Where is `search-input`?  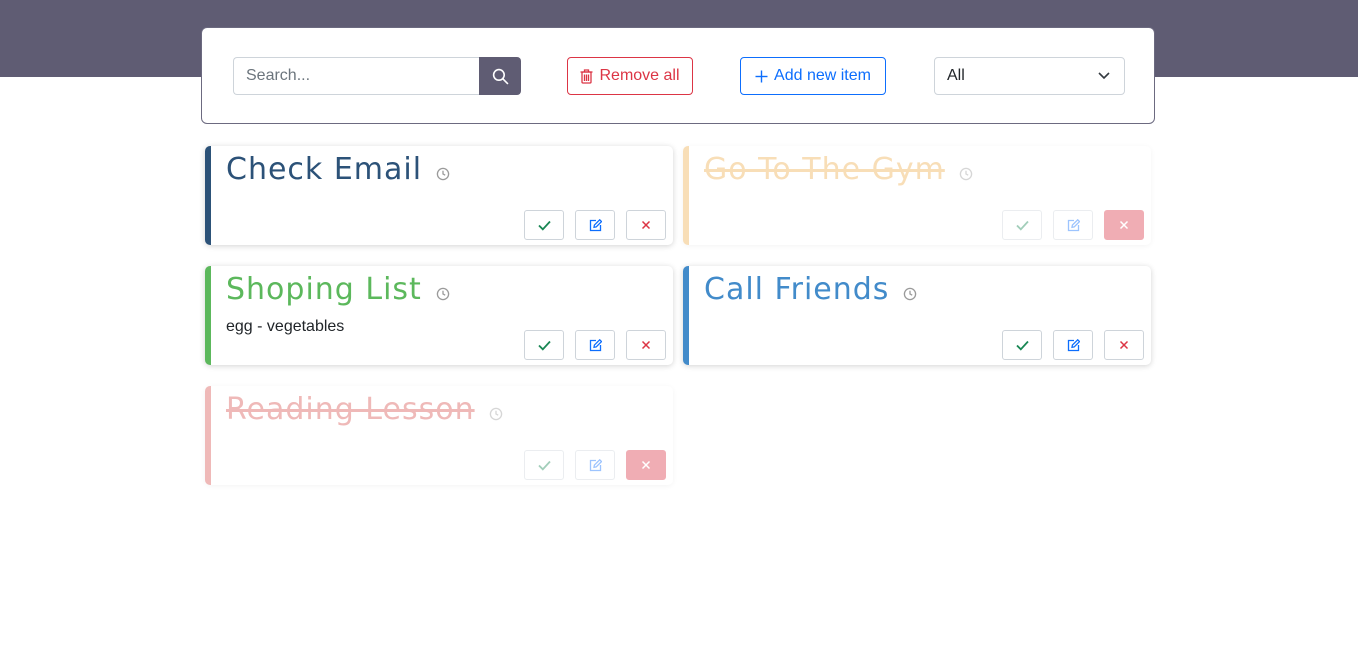
search-input is located at coordinates (356, 76).